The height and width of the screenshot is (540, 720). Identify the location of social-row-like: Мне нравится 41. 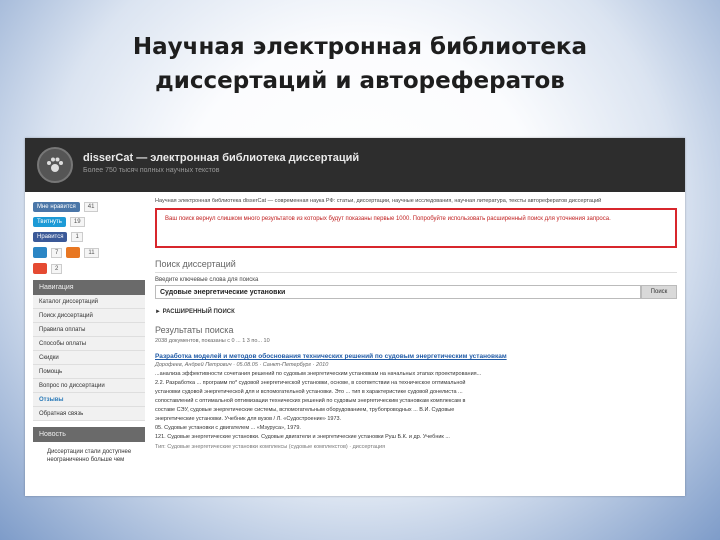
(89, 207).